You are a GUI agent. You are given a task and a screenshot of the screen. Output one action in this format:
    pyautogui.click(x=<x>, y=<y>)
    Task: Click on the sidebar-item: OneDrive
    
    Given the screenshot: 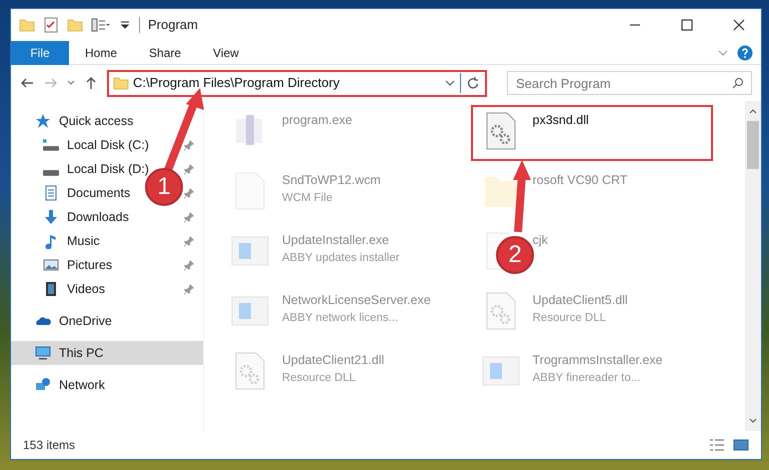 What is the action you would take?
    pyautogui.click(x=73, y=321)
    